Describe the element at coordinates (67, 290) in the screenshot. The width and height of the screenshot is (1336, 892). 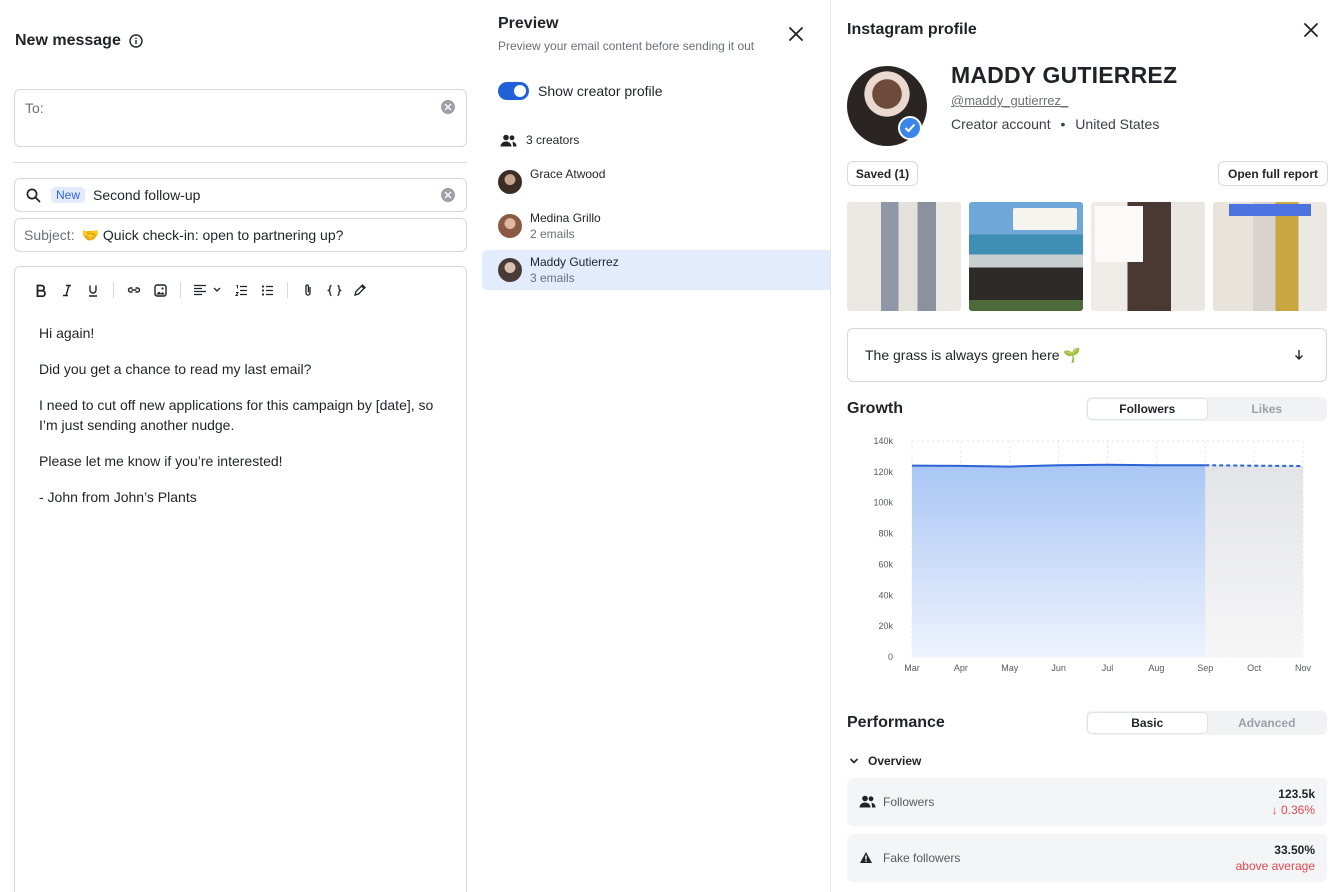
I see `italic-icon` at that location.